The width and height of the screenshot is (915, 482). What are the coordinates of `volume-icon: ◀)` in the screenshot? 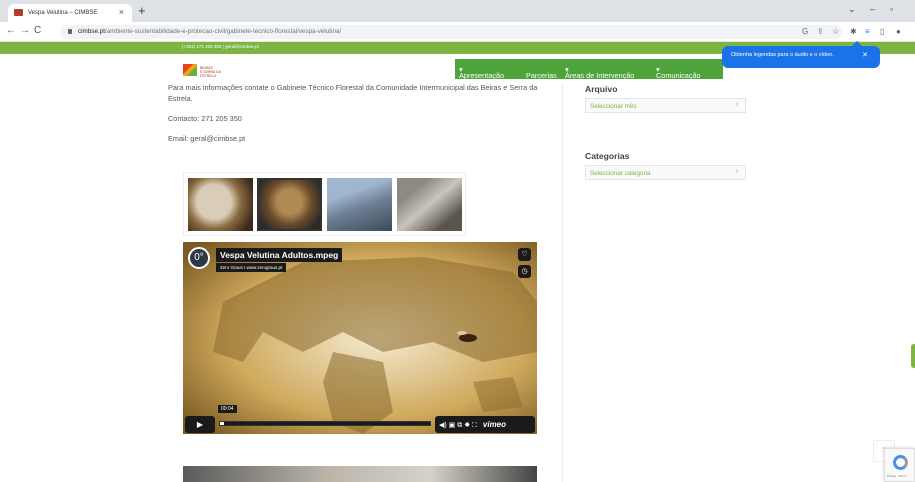 It's located at (443, 425).